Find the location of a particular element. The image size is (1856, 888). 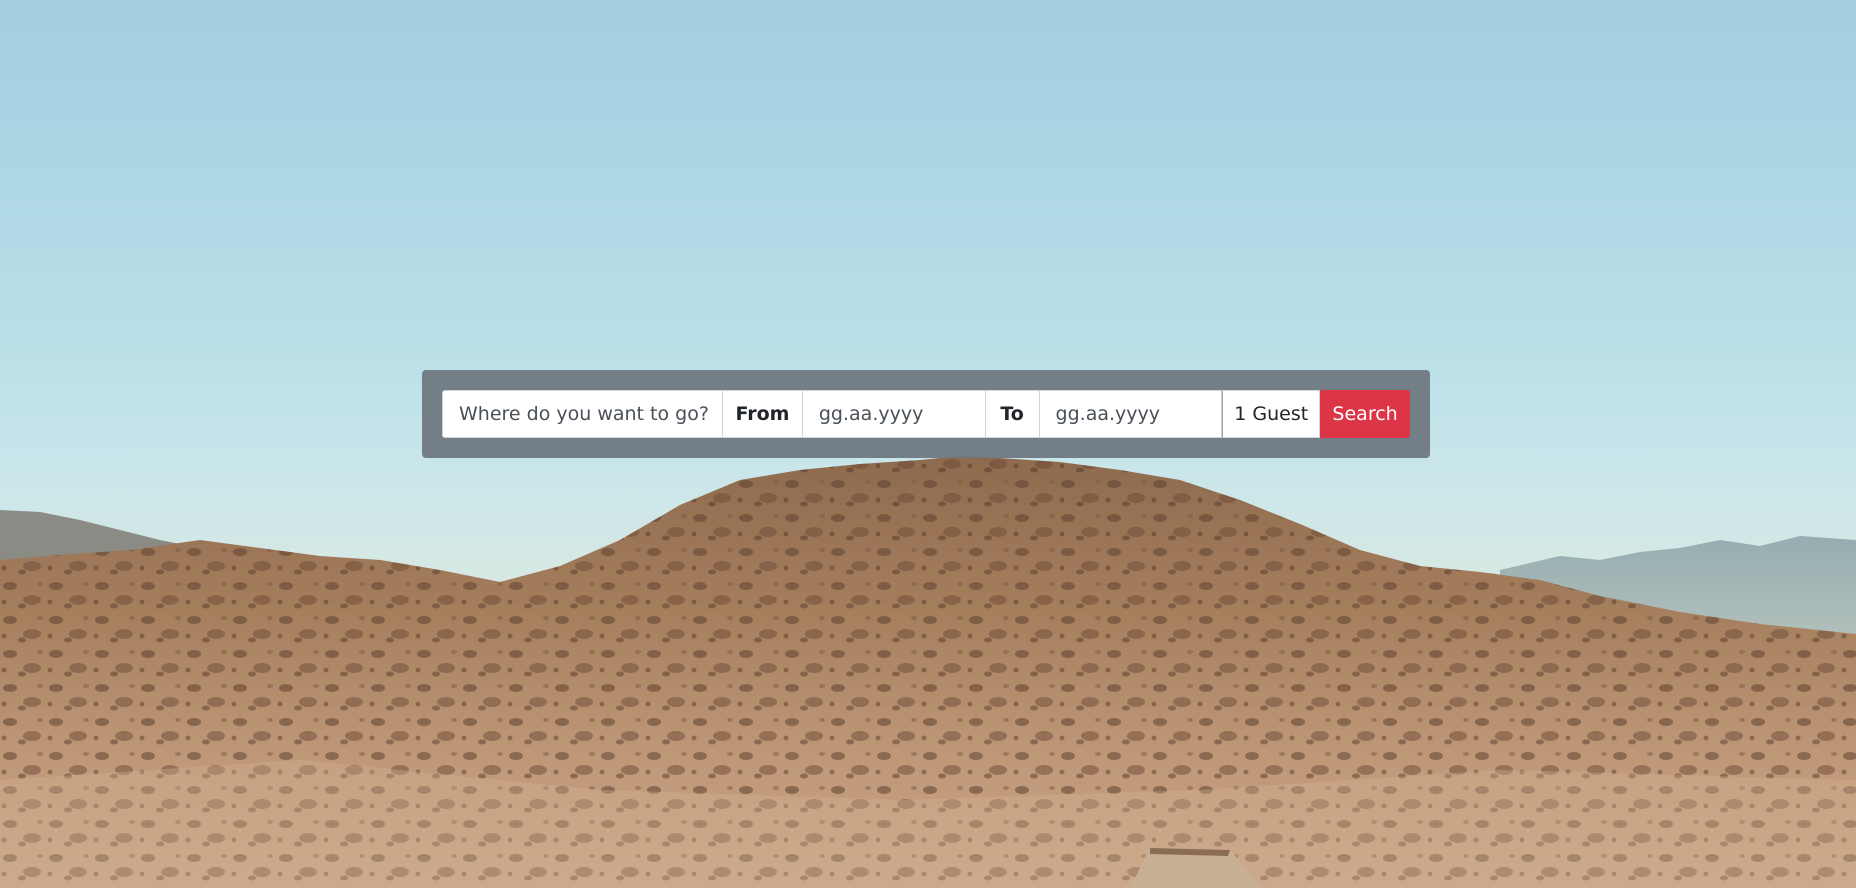

from-date-input: gg.aa.yyyy is located at coordinates (894, 414).